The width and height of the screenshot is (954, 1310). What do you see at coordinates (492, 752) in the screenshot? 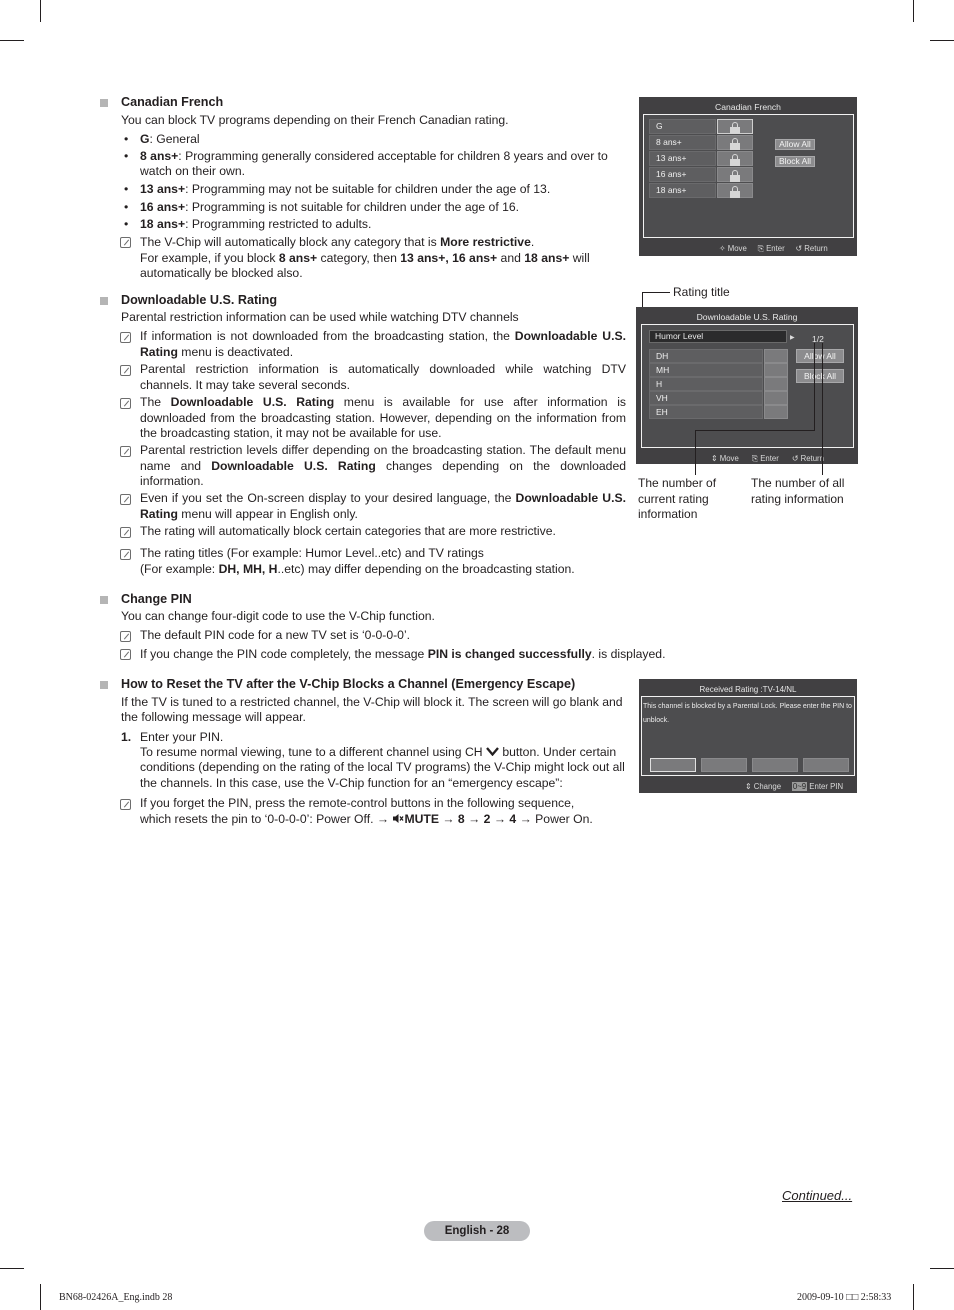
I see `channel-down-icon` at bounding box center [492, 752].